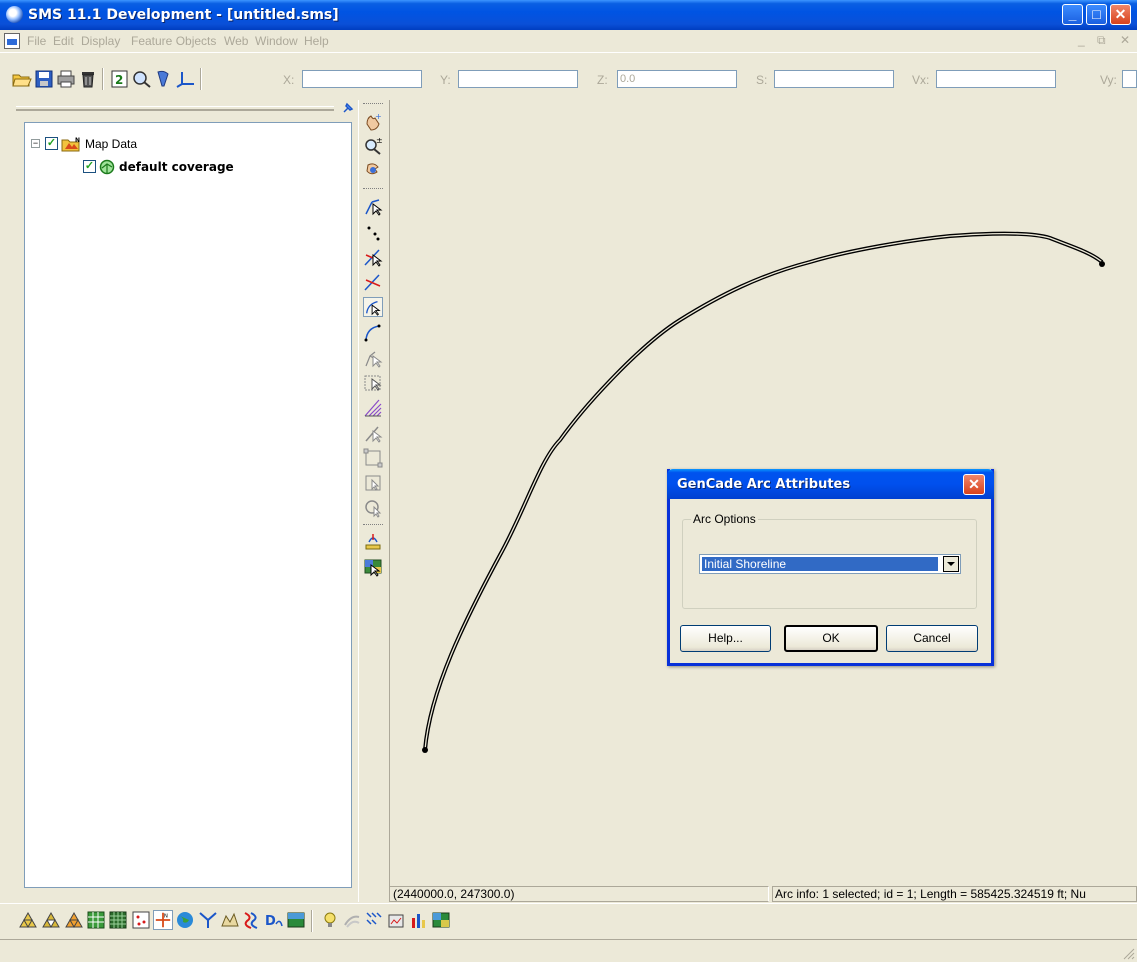  Describe the element at coordinates (1129, 954) in the screenshot. I see `resize-grip-icon` at that location.